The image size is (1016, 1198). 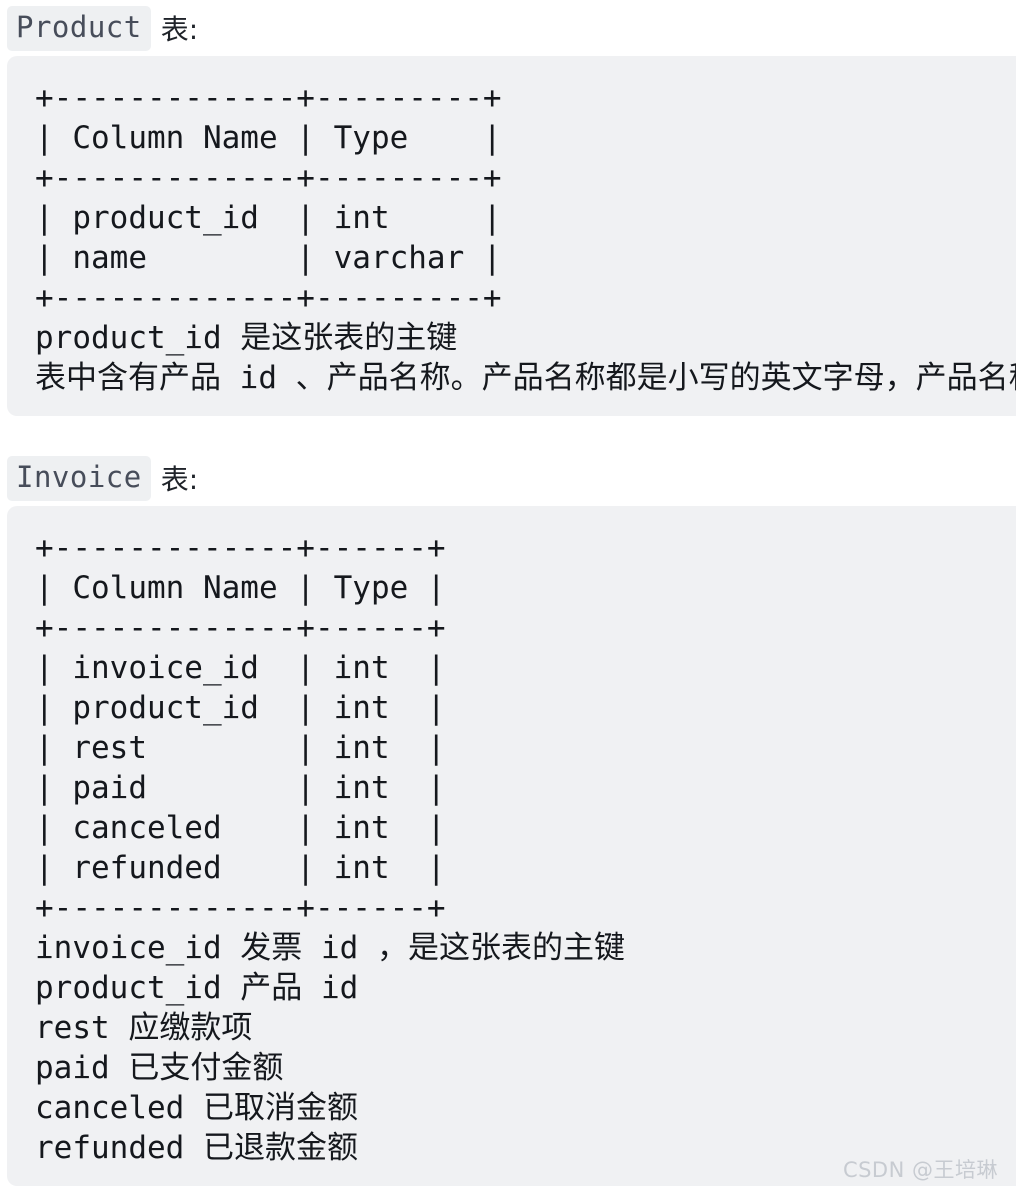 What do you see at coordinates (330, 948) in the screenshot?
I see `code-line: invoice_id 发票 id ，是这张表的主键` at bounding box center [330, 948].